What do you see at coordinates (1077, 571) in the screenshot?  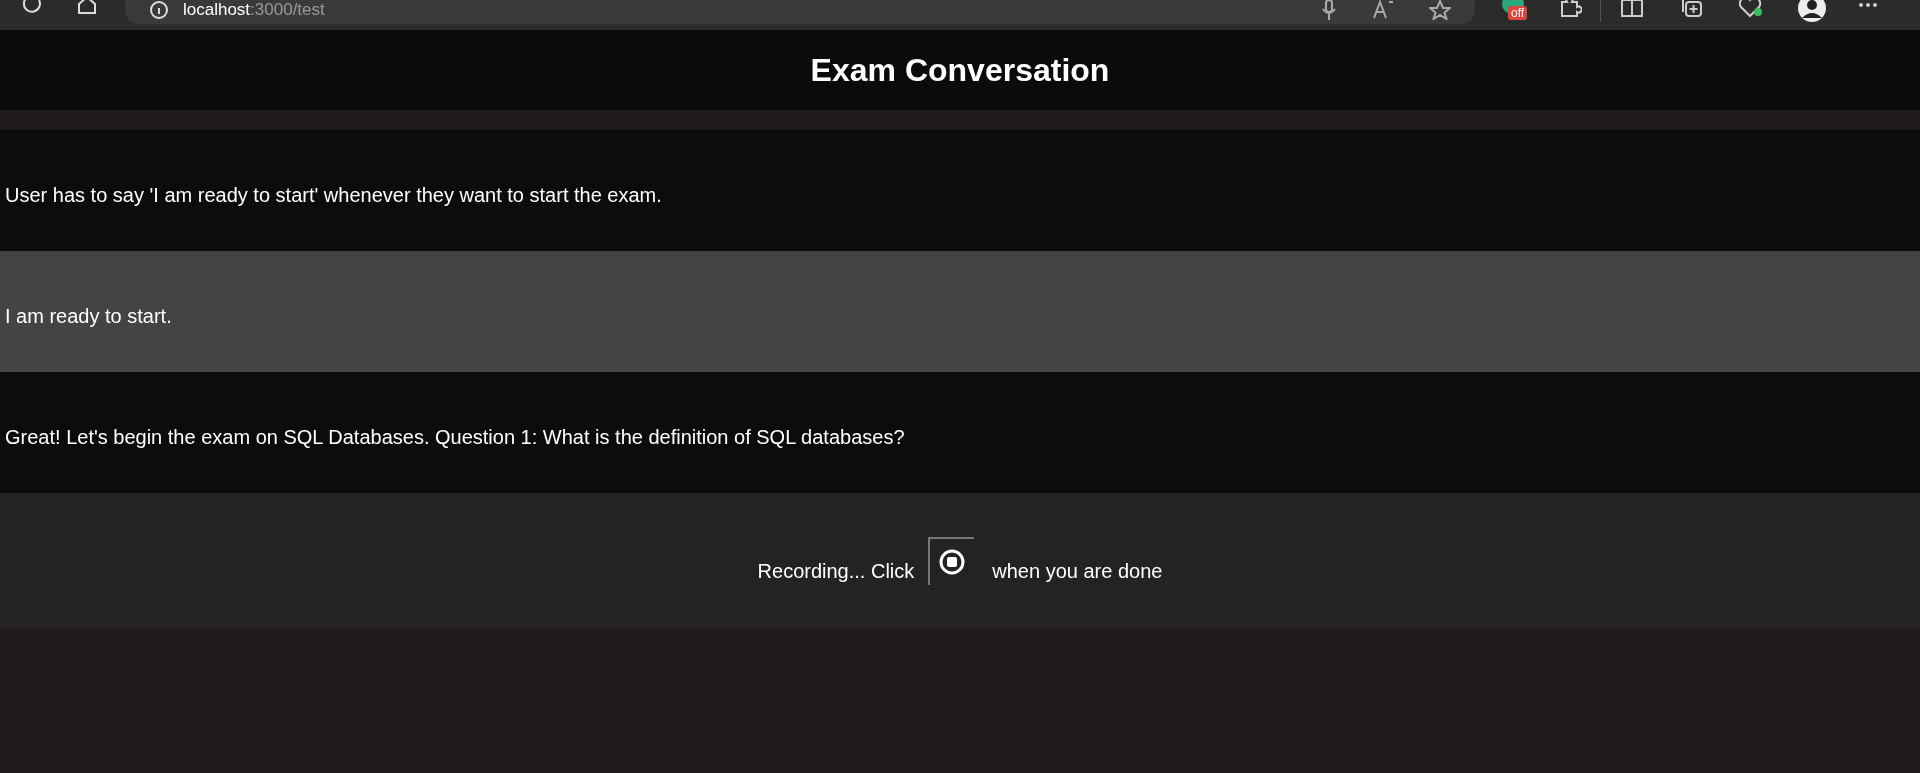 I see `recording-hint-text: when you are done` at bounding box center [1077, 571].